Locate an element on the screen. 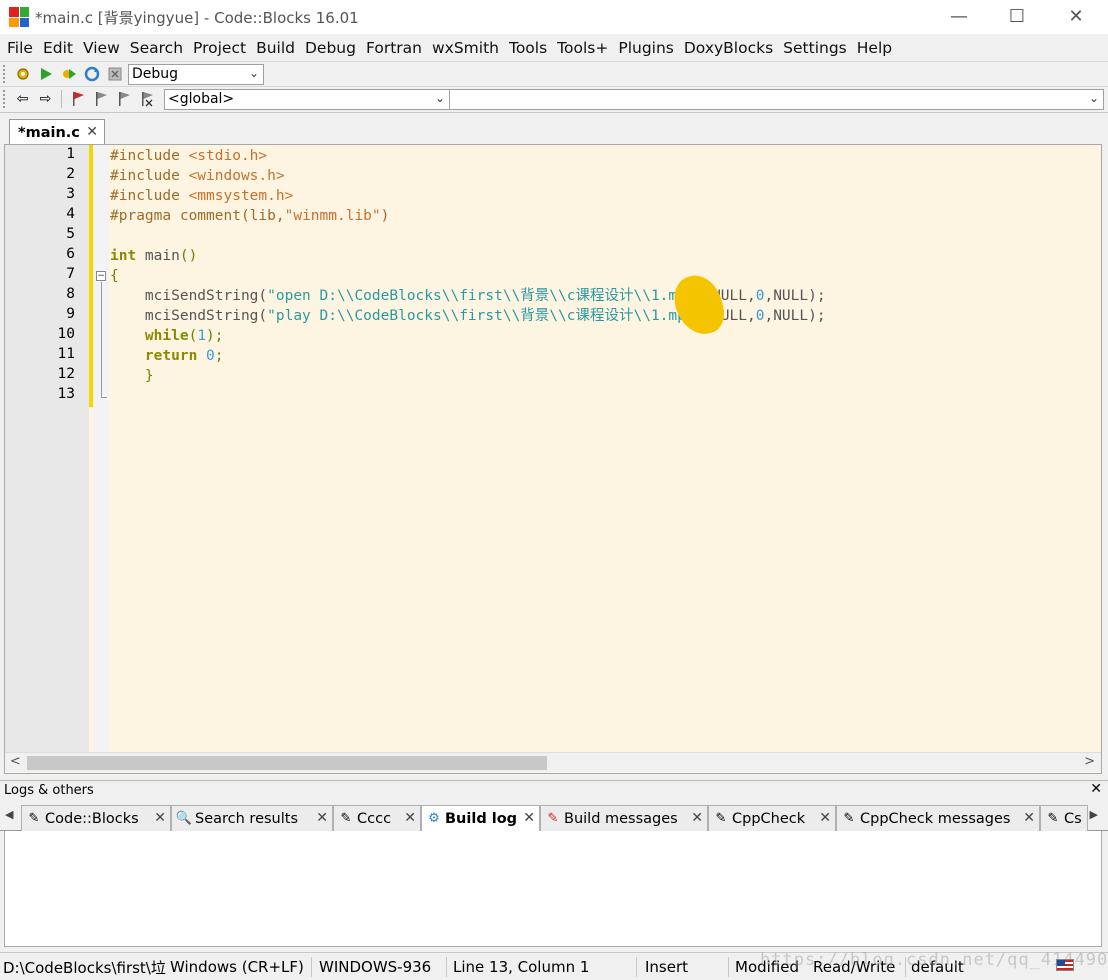  tab-label: Cccc is located at coordinates (374, 818).